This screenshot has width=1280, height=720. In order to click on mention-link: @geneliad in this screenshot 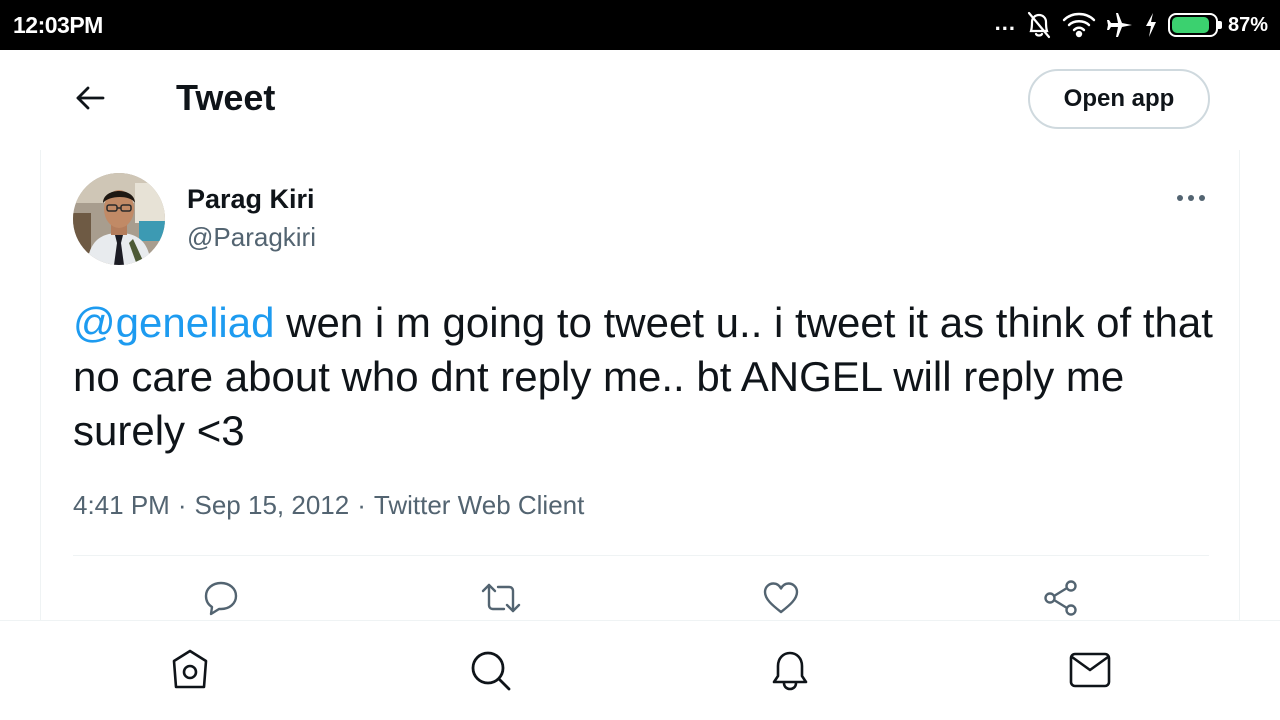, I will do `click(173, 322)`.